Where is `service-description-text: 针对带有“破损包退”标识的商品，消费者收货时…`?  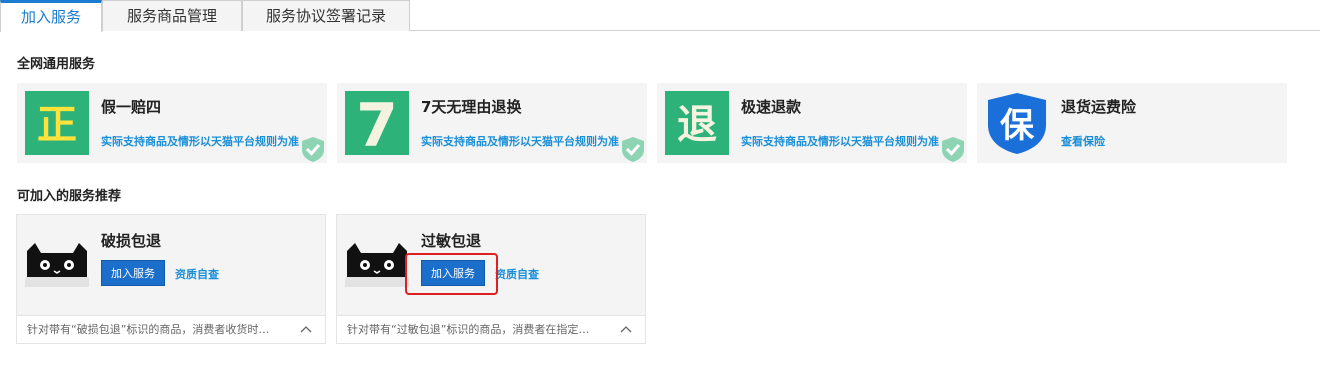 service-description-text: 针对带有“破损包退”标识的商品，消费者收货时… is located at coordinates (148, 329).